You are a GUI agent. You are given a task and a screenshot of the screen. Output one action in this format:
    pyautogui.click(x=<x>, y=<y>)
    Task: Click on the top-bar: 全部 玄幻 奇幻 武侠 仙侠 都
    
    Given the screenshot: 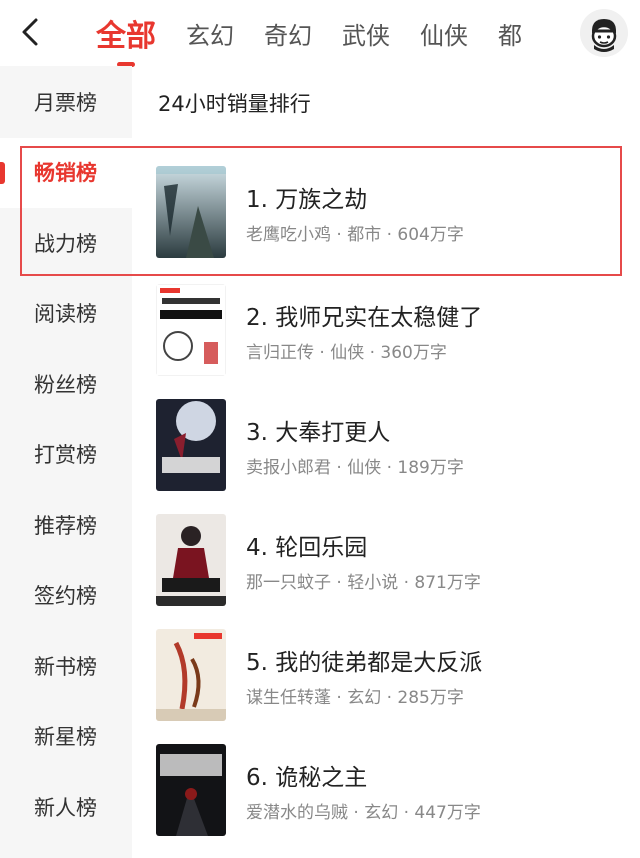 What is the action you would take?
    pyautogui.click(x=320, y=33)
    